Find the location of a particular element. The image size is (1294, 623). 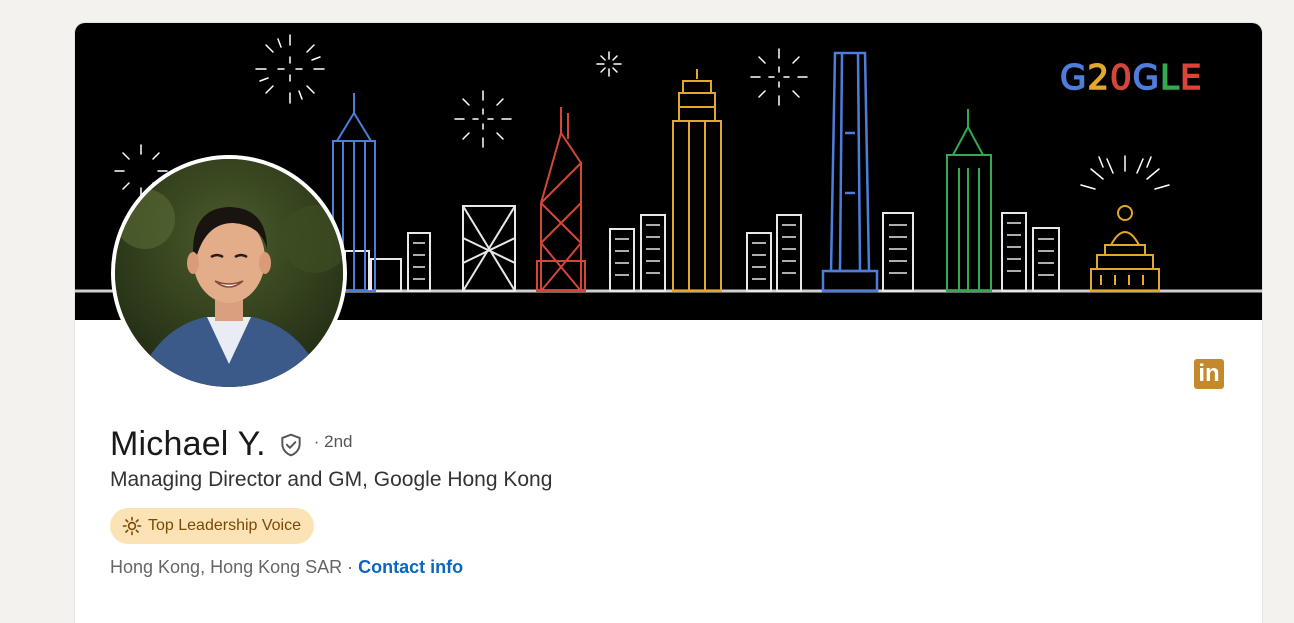

avatar-image is located at coordinates (229, 273).